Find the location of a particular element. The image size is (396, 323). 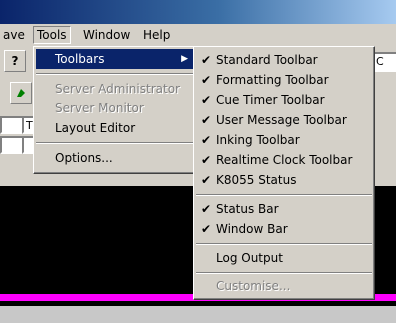

submenu-item-k8055-status: ✔ K8055 Status is located at coordinates (284, 180).